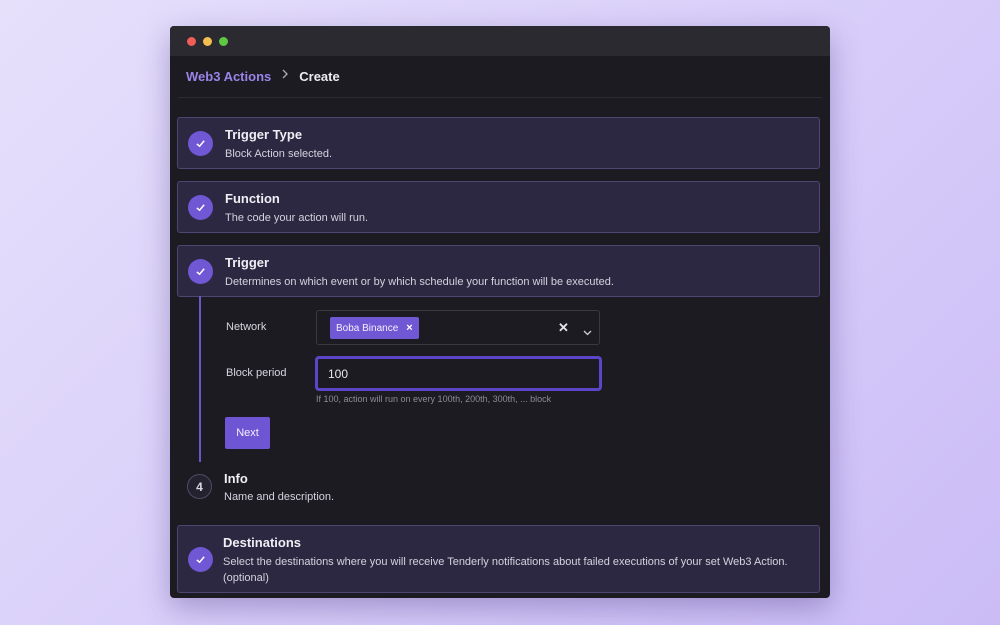 The width and height of the screenshot is (1000, 625). I want to click on chevron-right-icon, so click(285, 75).